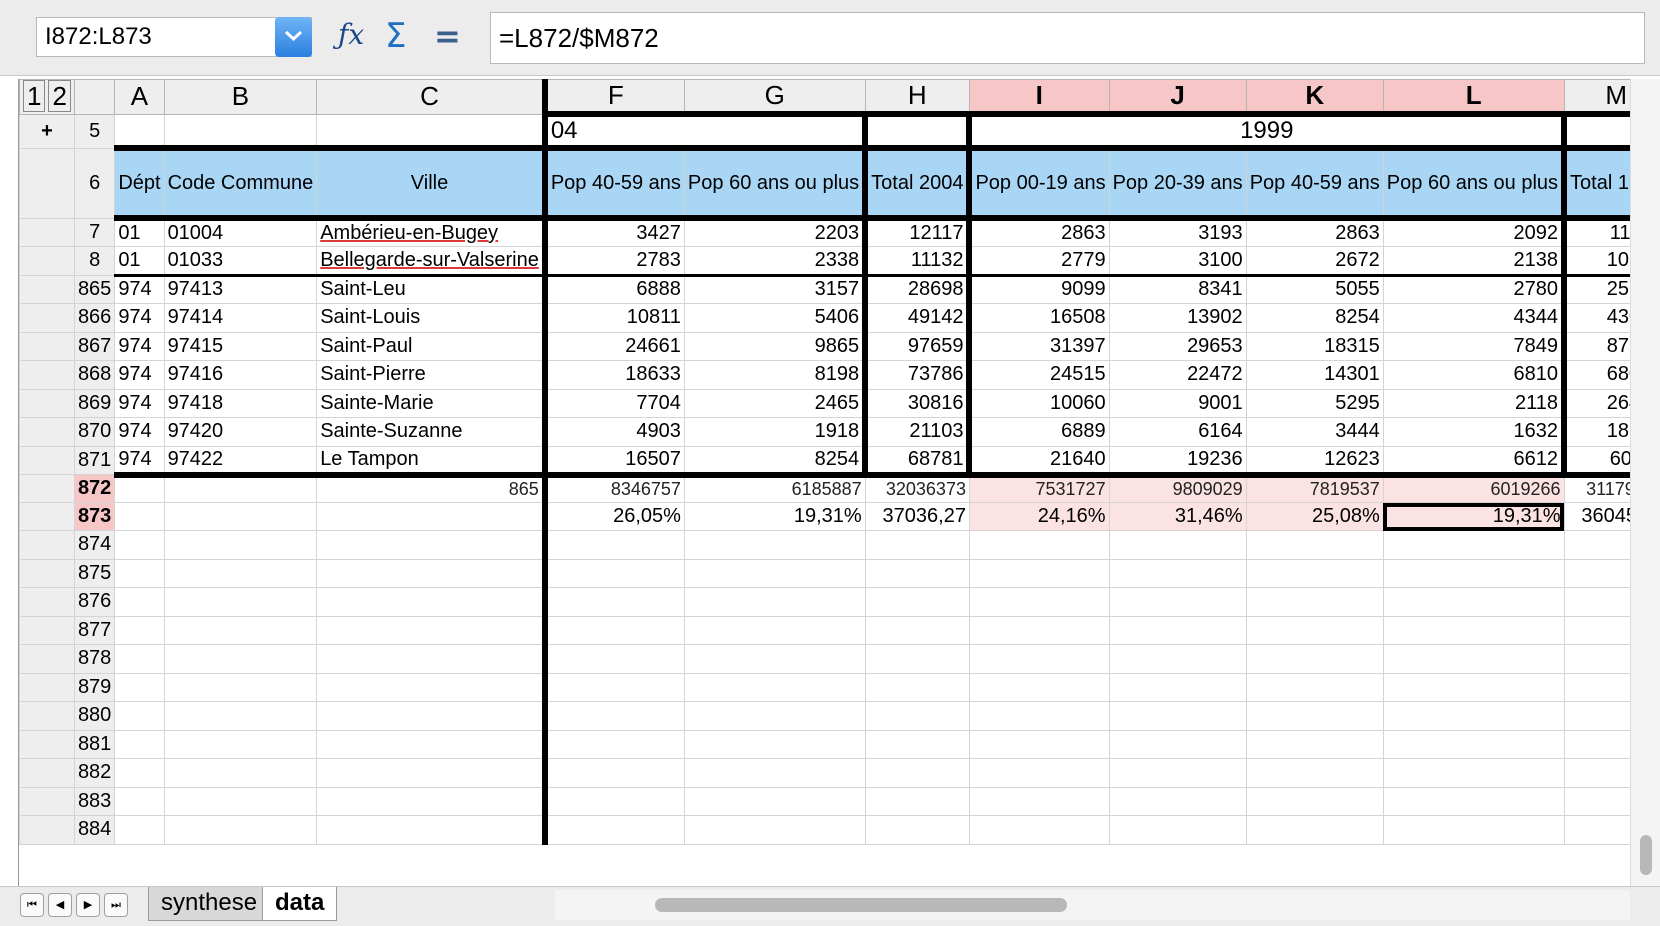 Image resolution: width=1660 pixels, height=926 pixels. What do you see at coordinates (1596, 516) in the screenshot?
I see `cell: 36045,73` at bounding box center [1596, 516].